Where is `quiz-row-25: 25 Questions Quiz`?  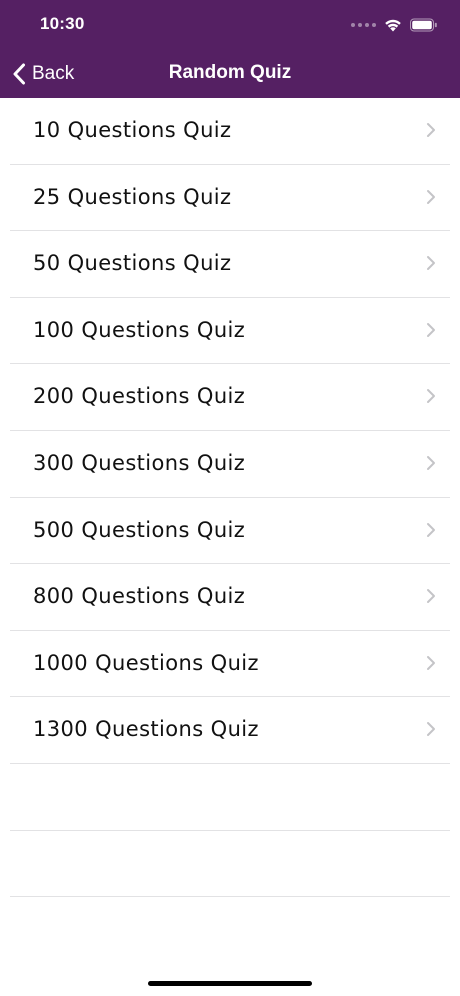
quiz-row-25: 25 Questions Quiz is located at coordinates (230, 198).